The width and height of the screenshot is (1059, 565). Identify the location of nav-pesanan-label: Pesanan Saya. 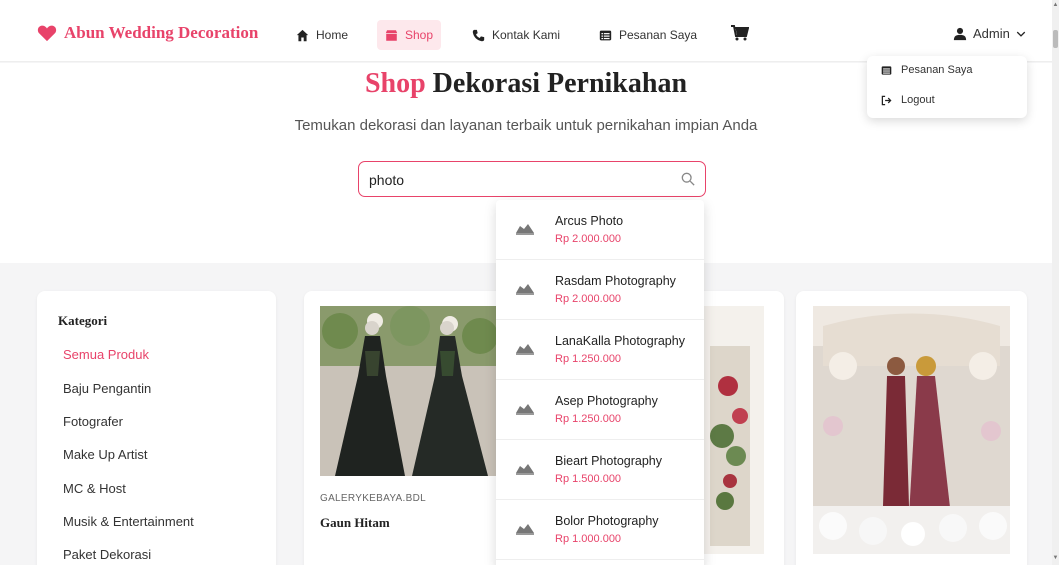
(658, 35).